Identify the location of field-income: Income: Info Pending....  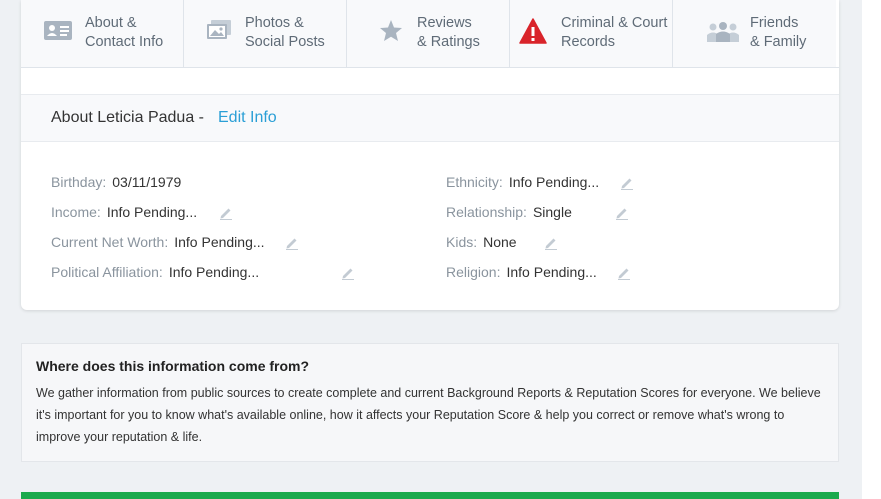
(124, 212).